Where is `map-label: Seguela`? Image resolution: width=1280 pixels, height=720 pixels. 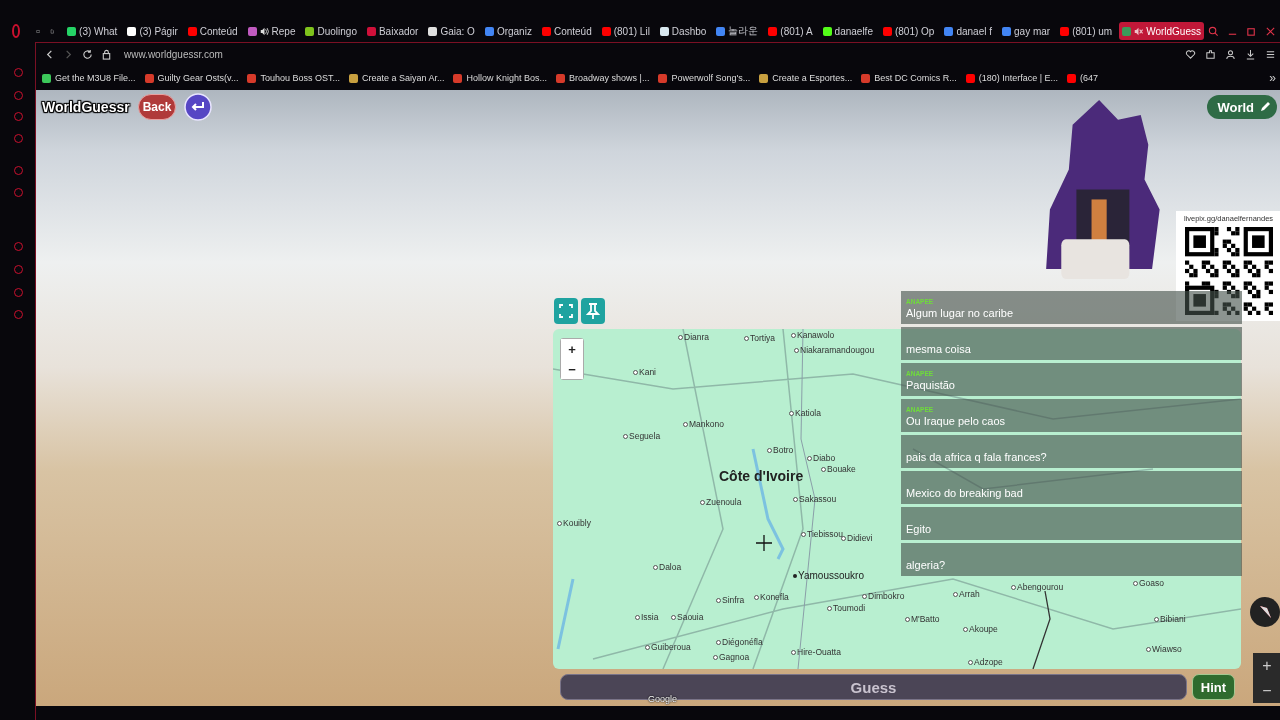 map-label: Seguela is located at coordinates (642, 436).